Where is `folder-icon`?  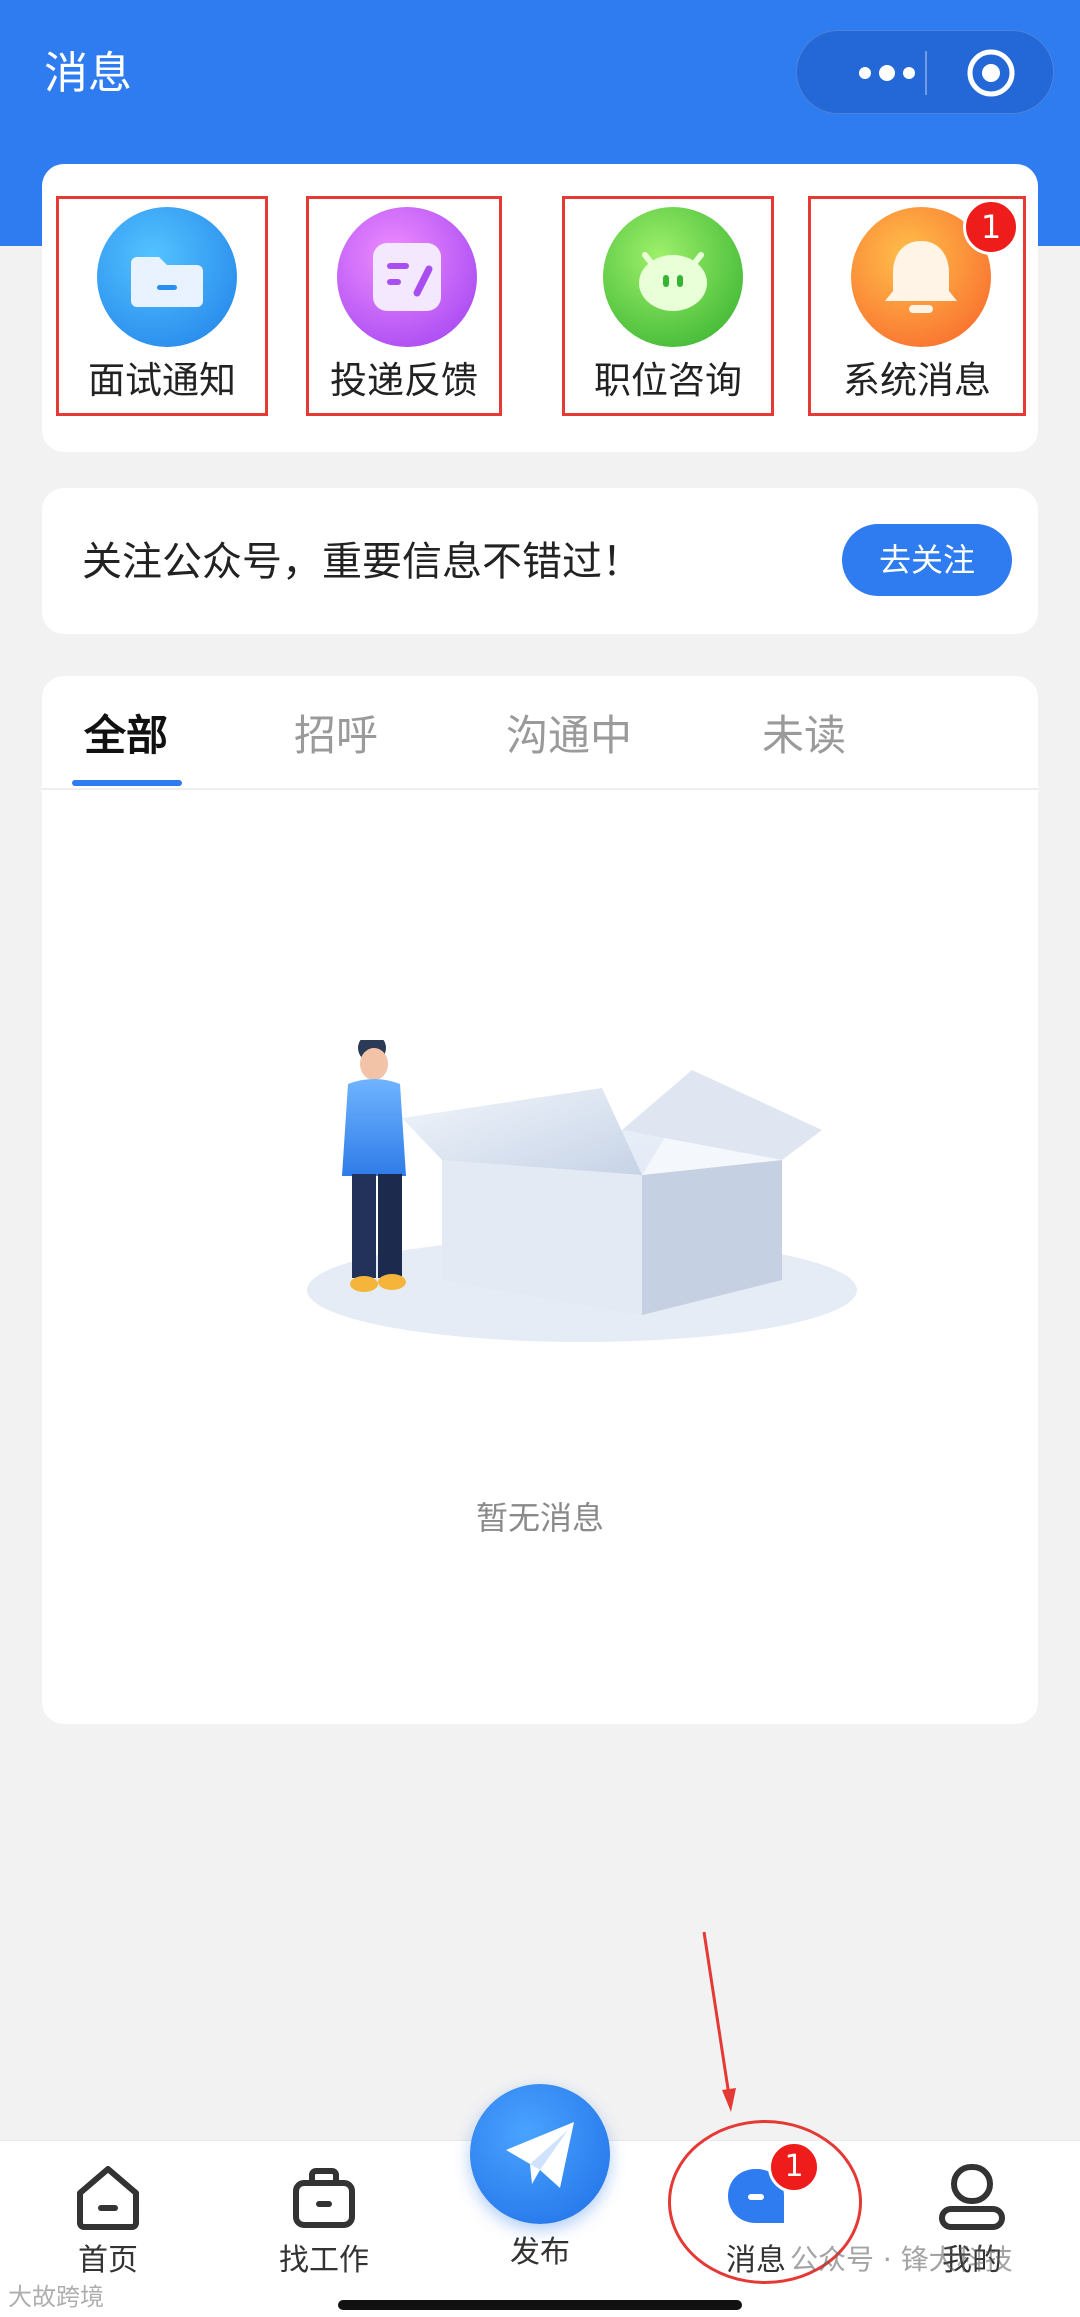
folder-icon is located at coordinates (167, 277).